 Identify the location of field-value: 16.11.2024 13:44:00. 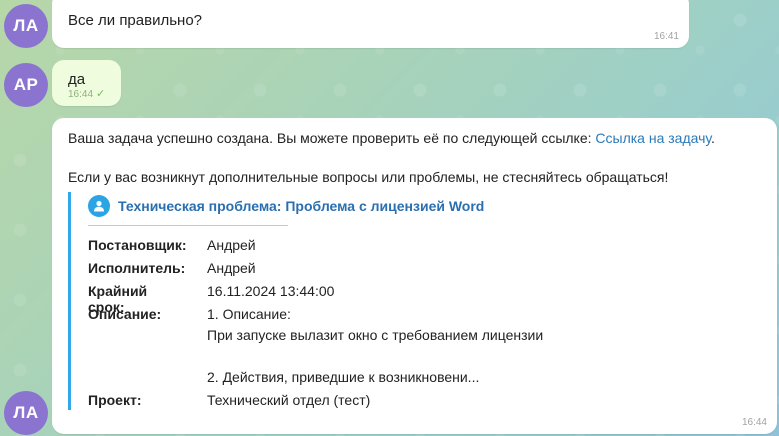
(271, 291).